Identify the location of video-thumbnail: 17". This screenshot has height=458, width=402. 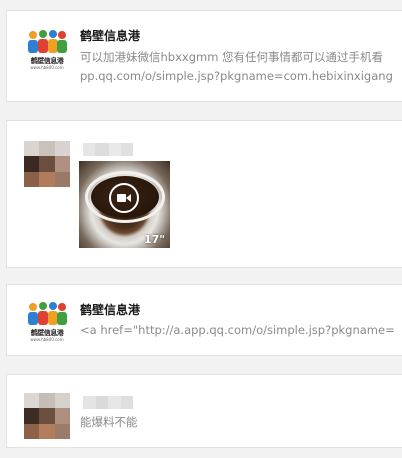
(124, 204).